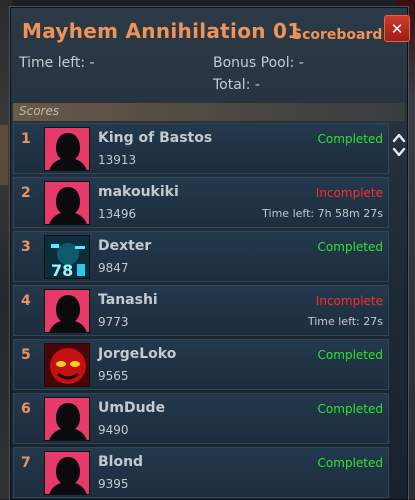 Image resolution: width=415 pixels, height=500 pixels. Describe the element at coordinates (57, 63) in the screenshot. I see `time-left-label: Time left: -` at that location.